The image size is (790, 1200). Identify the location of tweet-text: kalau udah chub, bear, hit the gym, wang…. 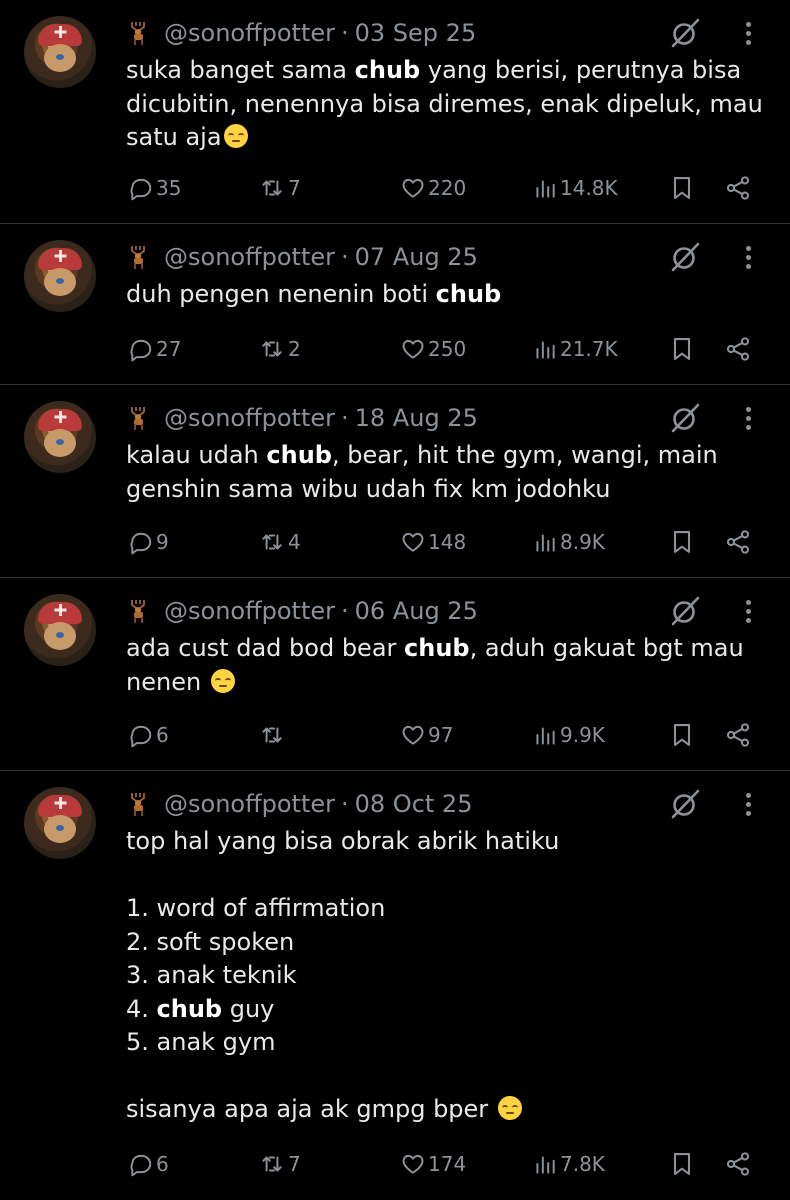
(436, 472).